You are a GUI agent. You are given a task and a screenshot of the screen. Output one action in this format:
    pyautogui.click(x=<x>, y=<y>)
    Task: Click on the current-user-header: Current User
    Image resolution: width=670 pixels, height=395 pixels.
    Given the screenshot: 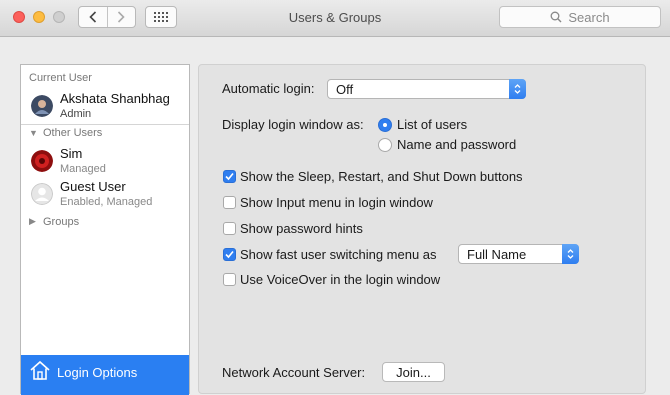 What is the action you would take?
    pyautogui.click(x=60, y=78)
    